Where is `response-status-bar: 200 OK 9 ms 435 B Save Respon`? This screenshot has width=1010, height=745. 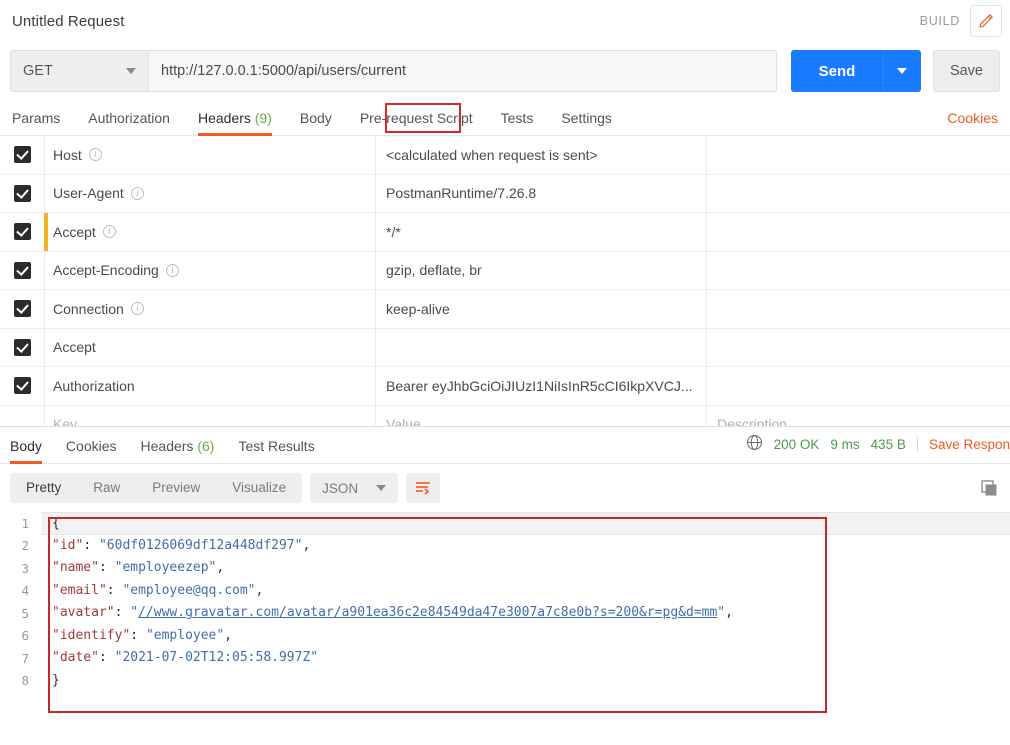
response-status-bar: 200 OK 9 ms 435 B Save Respon is located at coordinates (878, 444).